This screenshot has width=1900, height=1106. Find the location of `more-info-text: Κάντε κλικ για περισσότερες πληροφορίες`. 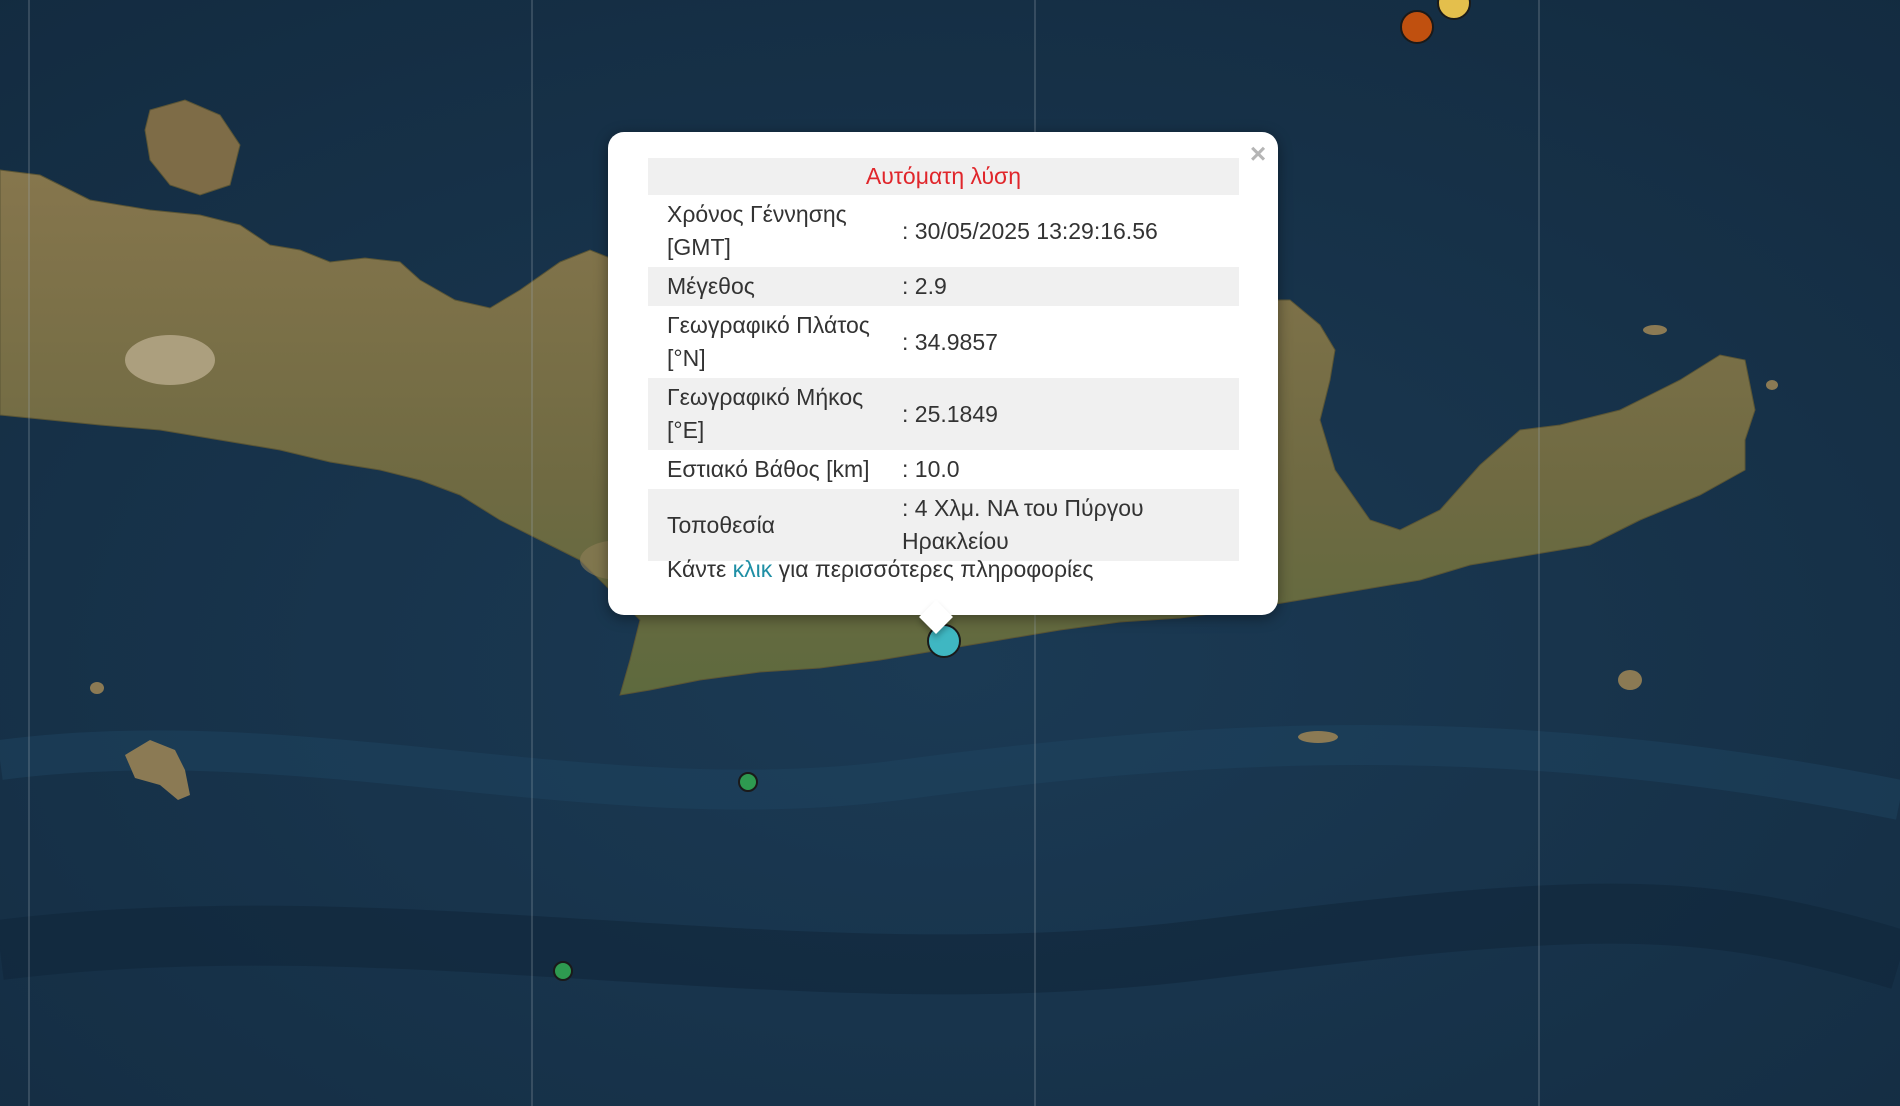

more-info-text: Κάντε κλικ για περισσότερες πληροφορίες is located at coordinates (880, 569).